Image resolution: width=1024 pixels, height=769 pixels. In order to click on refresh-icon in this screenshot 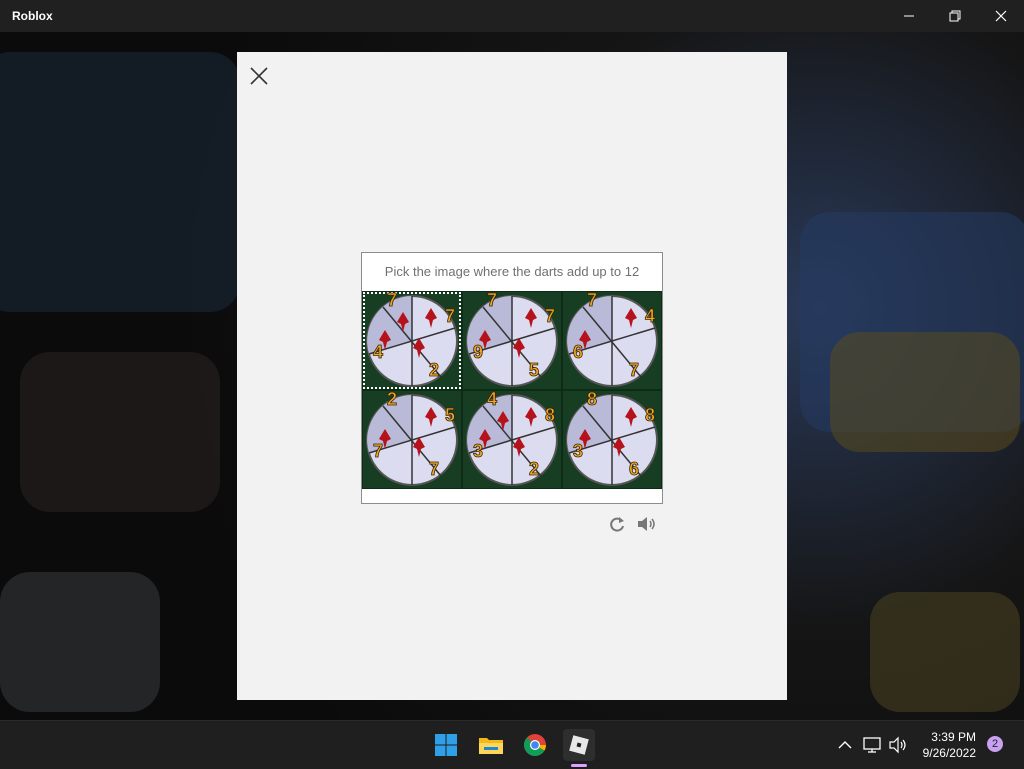, I will do `click(617, 524)`.